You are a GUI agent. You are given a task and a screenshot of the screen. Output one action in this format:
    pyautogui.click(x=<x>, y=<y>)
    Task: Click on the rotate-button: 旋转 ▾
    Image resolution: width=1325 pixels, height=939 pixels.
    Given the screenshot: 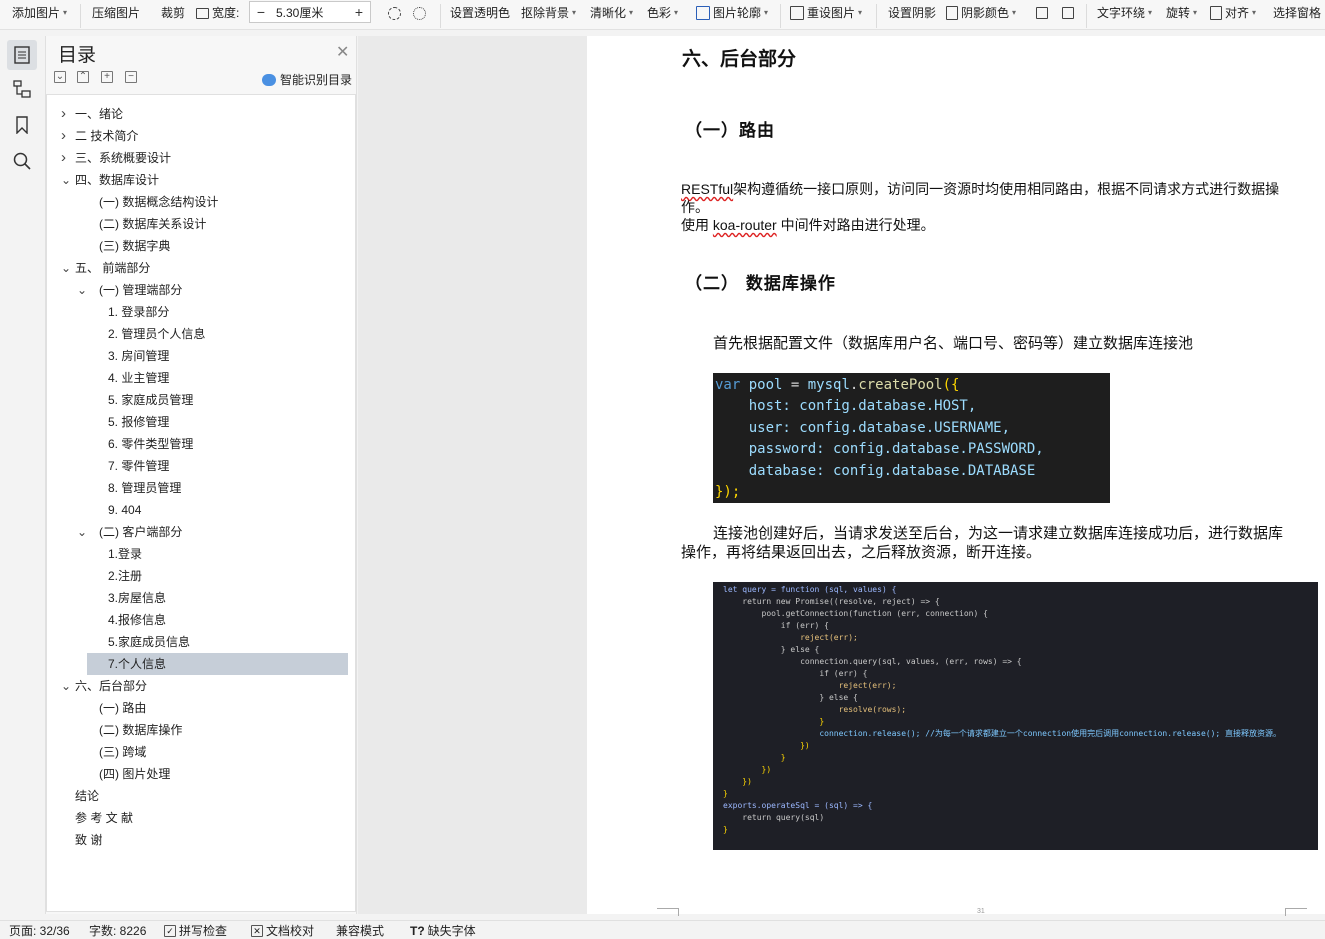 What is the action you would take?
    pyautogui.click(x=1181, y=13)
    